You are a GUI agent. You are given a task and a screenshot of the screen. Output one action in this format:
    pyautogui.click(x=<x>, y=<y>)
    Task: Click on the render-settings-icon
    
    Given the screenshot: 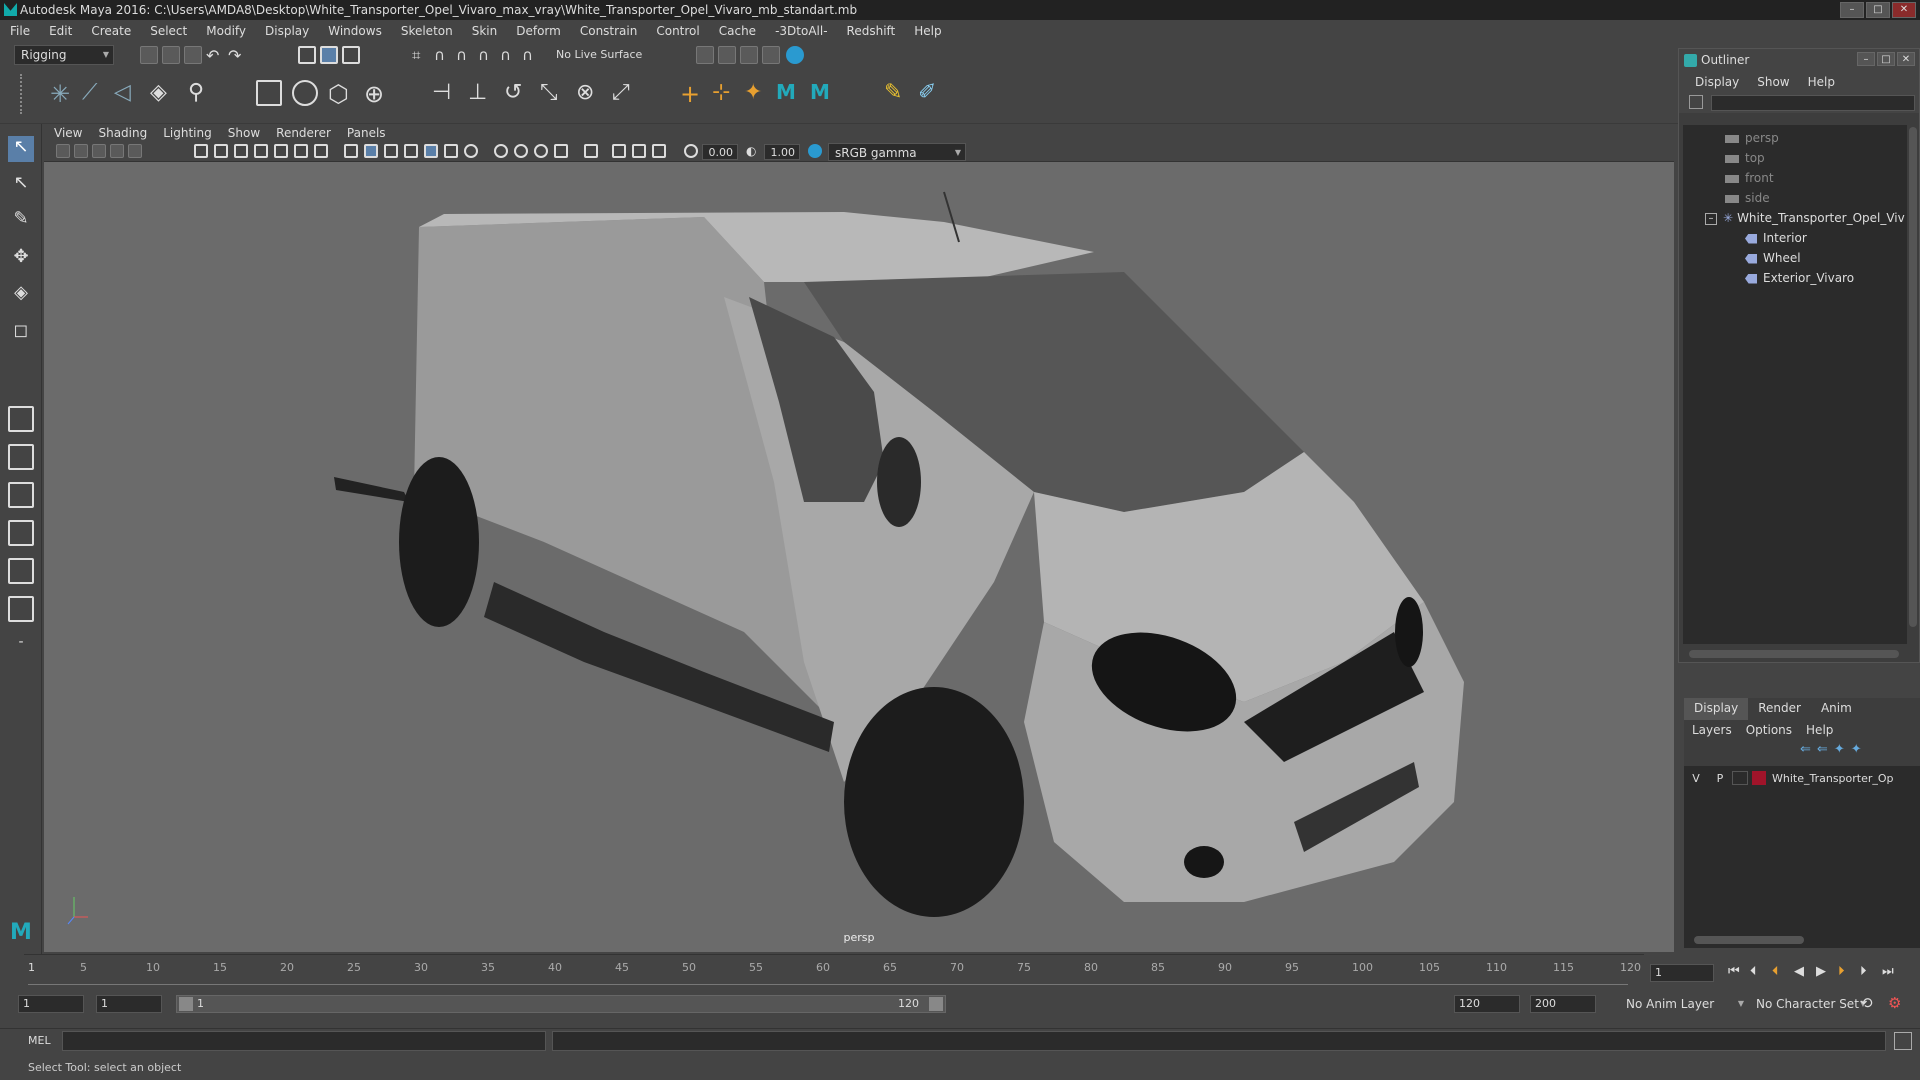 What is the action you would take?
    pyautogui.click(x=771, y=55)
    